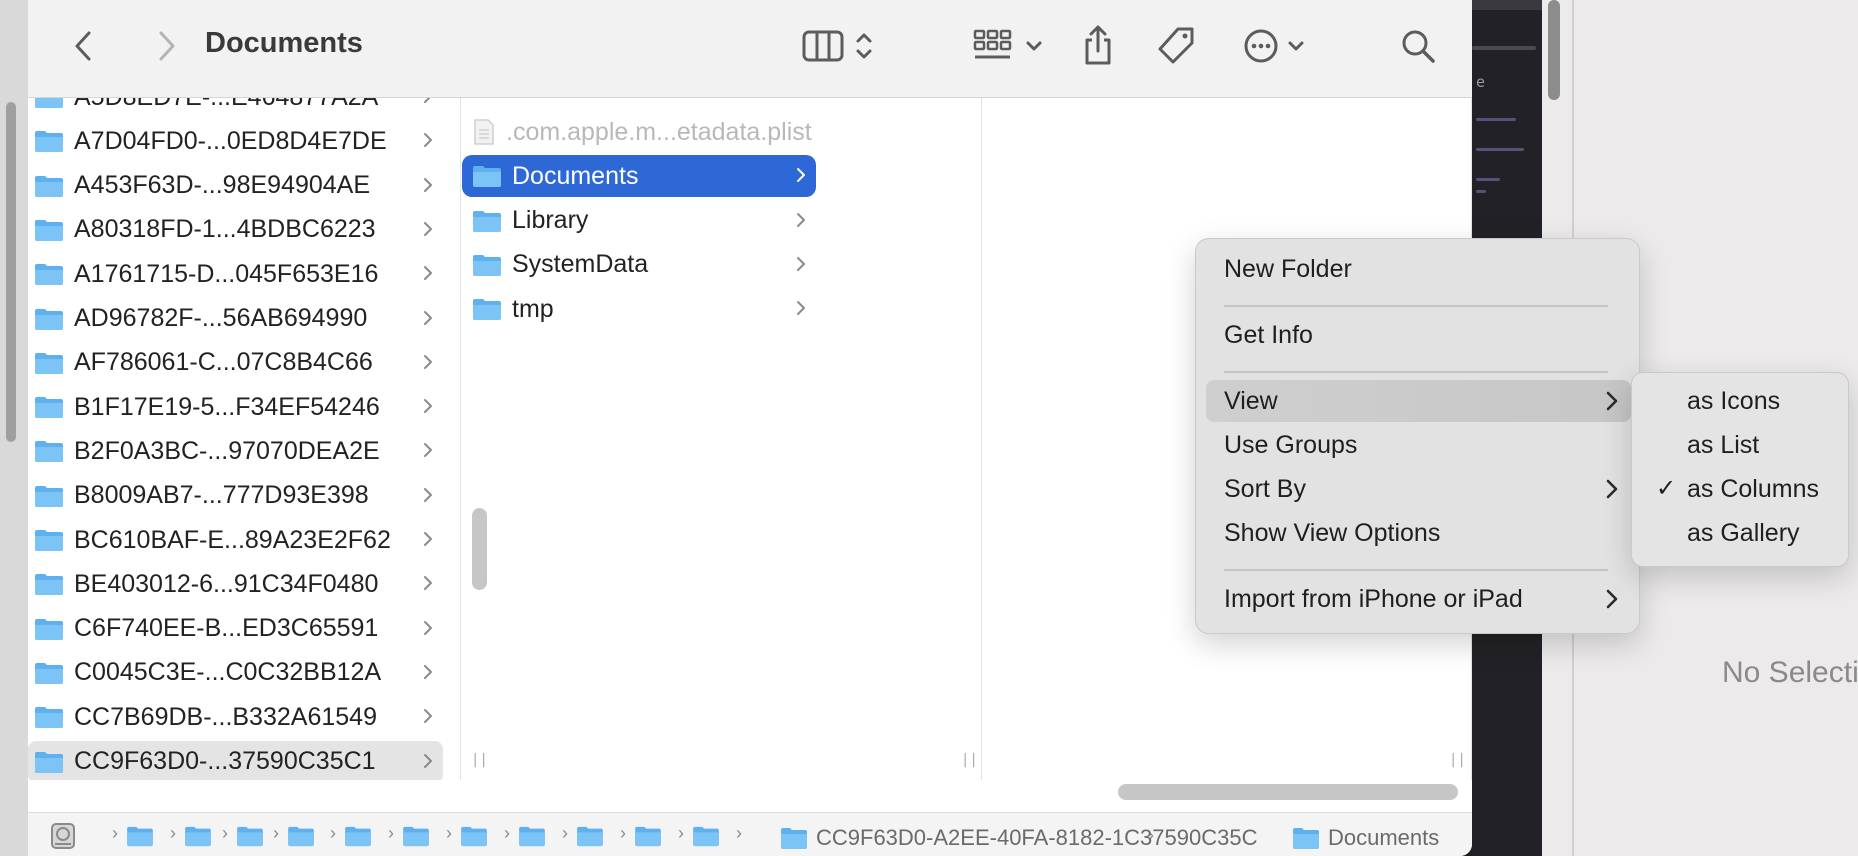  What do you see at coordinates (823, 46) in the screenshot?
I see `columns-view-icon` at bounding box center [823, 46].